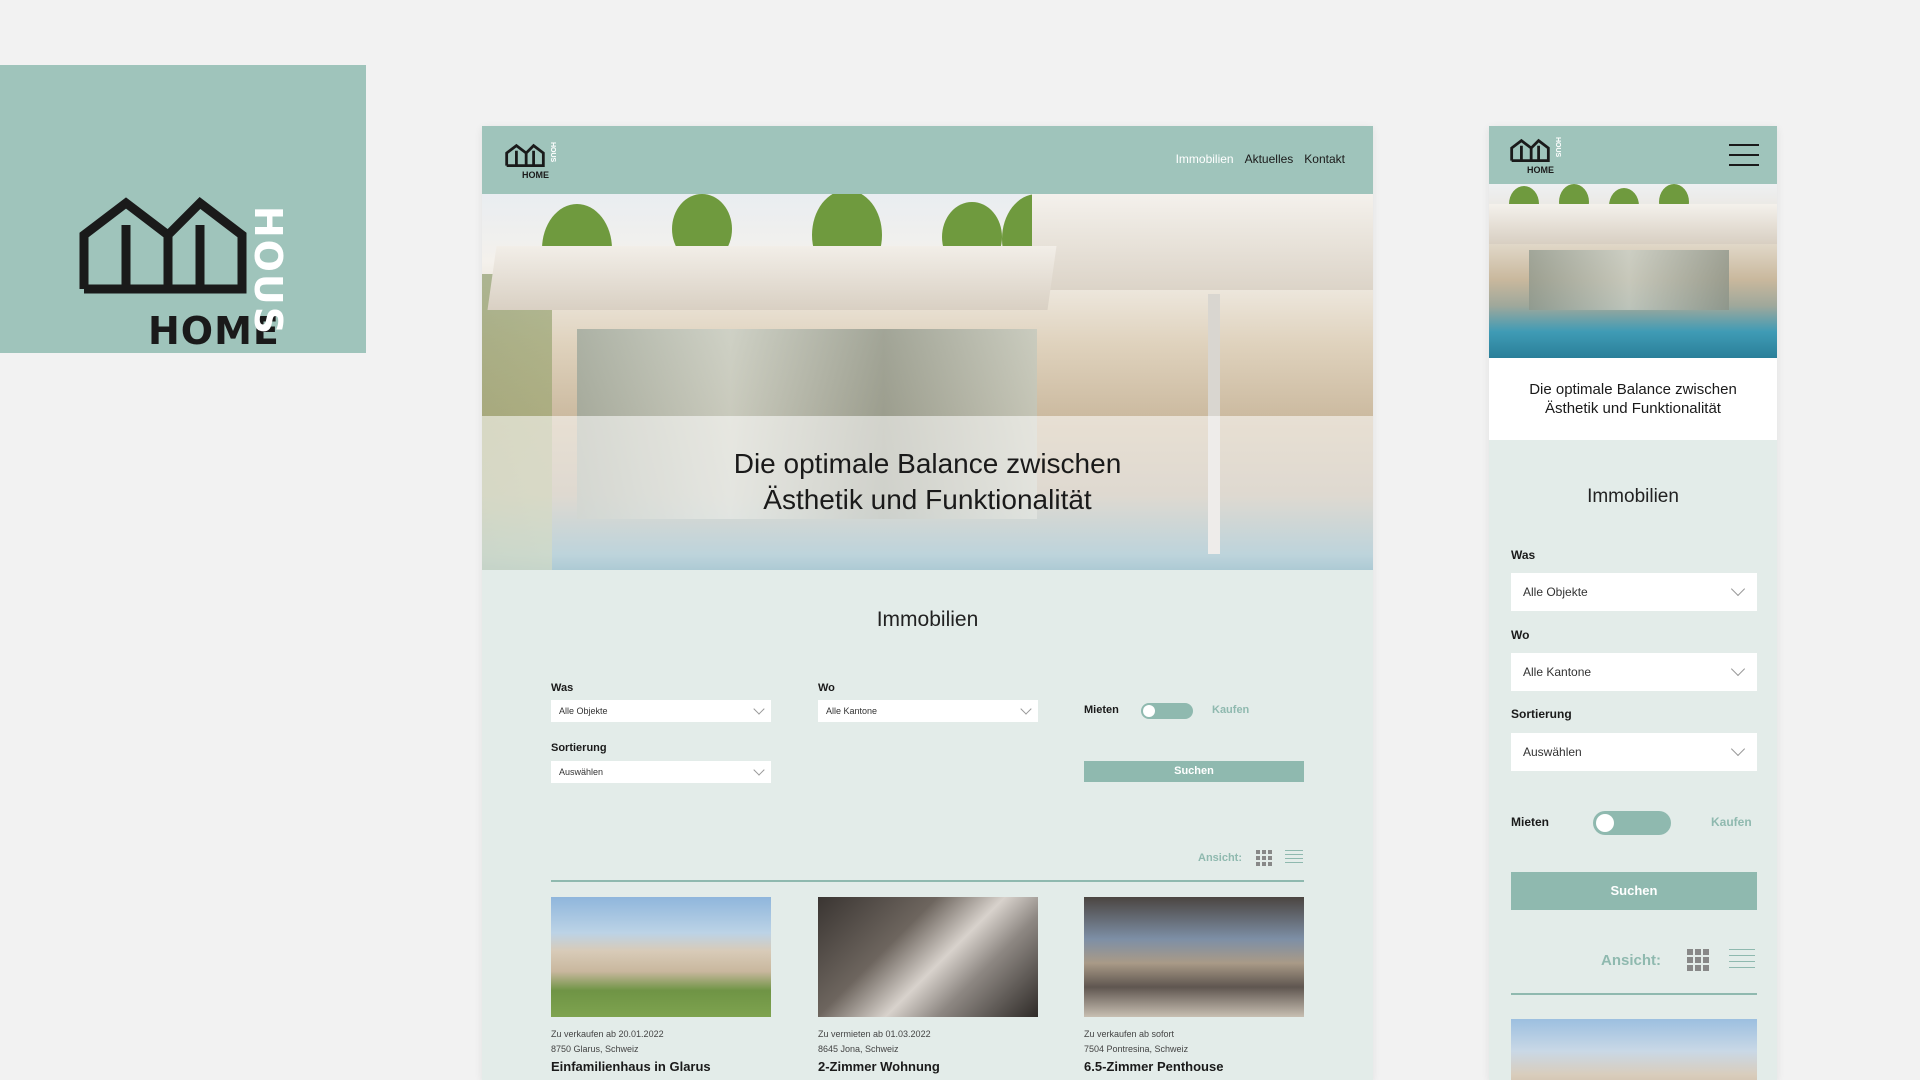 The width and height of the screenshot is (1920, 1080). I want to click on brand-logo-tile: HOME HOUS, so click(183, 209).